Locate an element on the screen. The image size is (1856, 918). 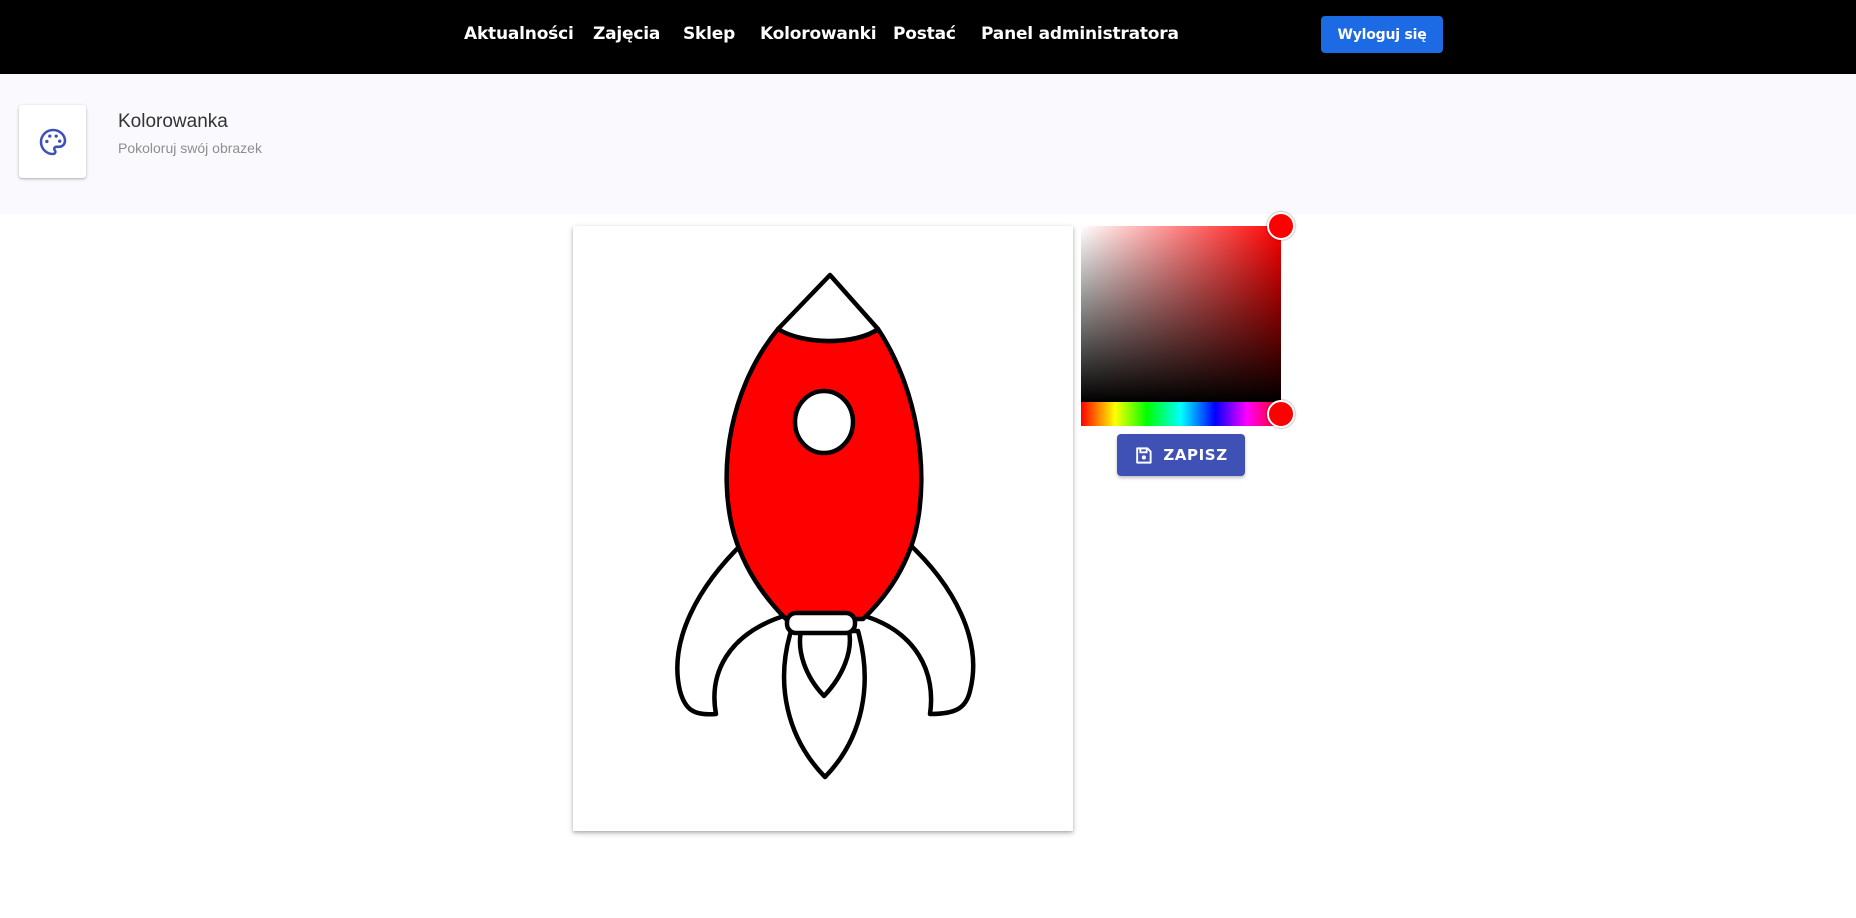
rocket-body is located at coordinates (824, 474).